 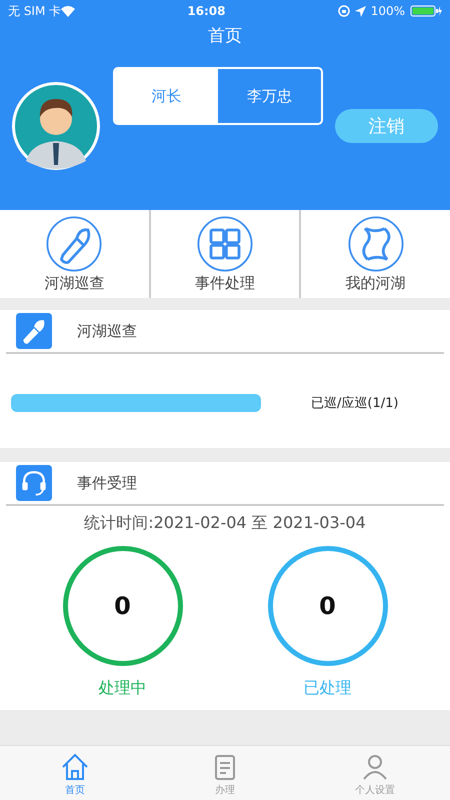 What do you see at coordinates (107, 331) in the screenshot?
I see `section-title: 河湖巡查` at bounding box center [107, 331].